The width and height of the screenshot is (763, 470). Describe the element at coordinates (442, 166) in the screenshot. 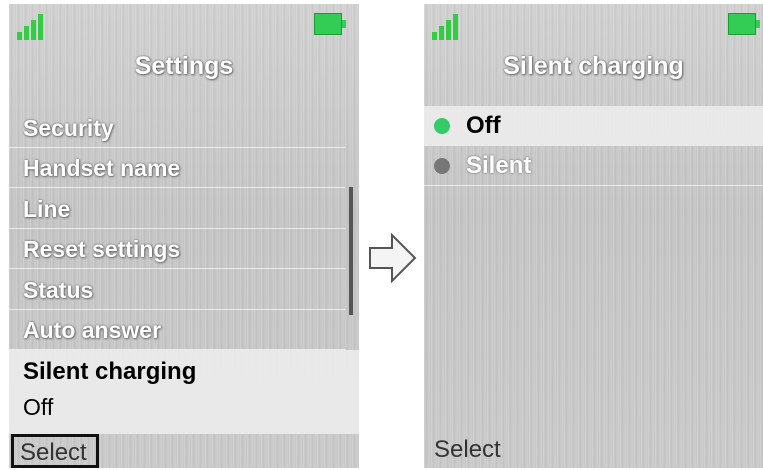

I see `radio-unselected-icon` at that location.